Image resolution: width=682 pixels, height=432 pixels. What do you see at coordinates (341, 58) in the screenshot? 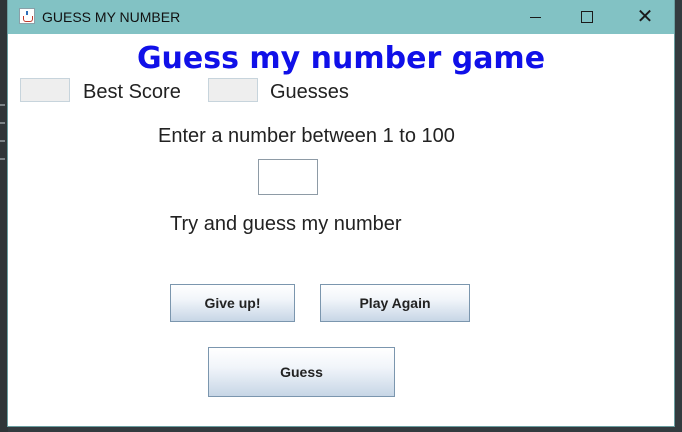
I see `page-title: Guess my number game` at bounding box center [341, 58].